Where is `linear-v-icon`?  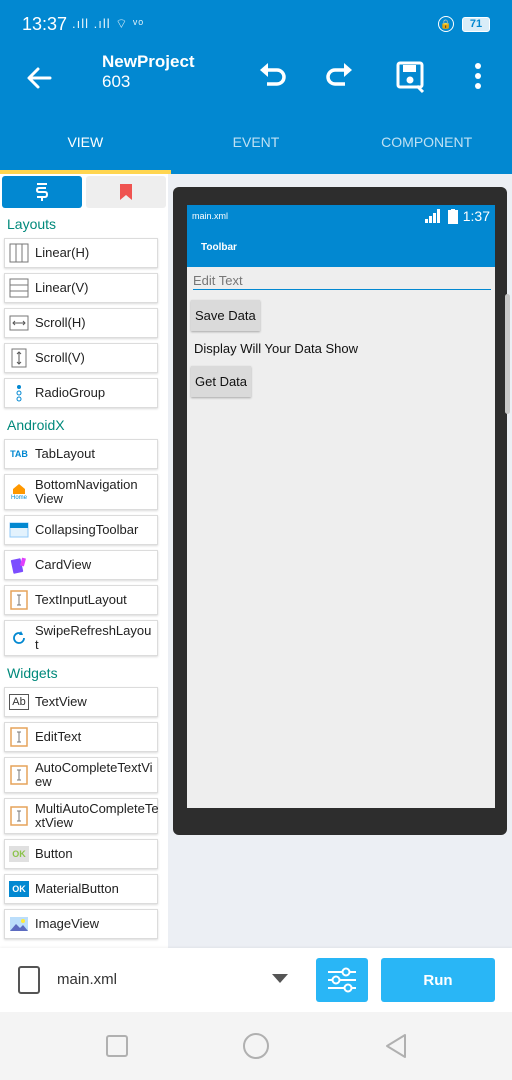
linear-v-icon is located at coordinates (19, 288).